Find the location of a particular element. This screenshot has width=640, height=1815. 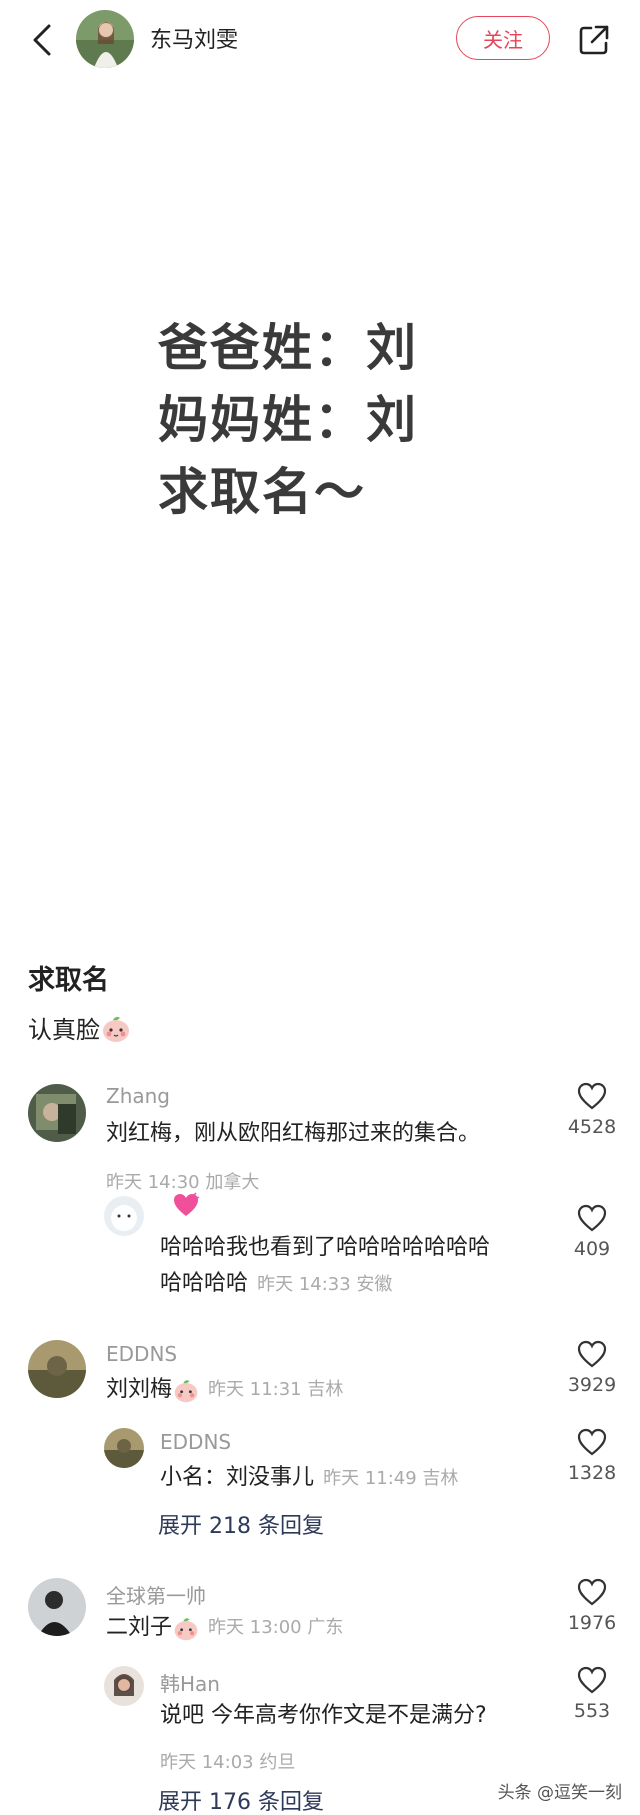

like-button: 553 is located at coordinates (592, 1694).